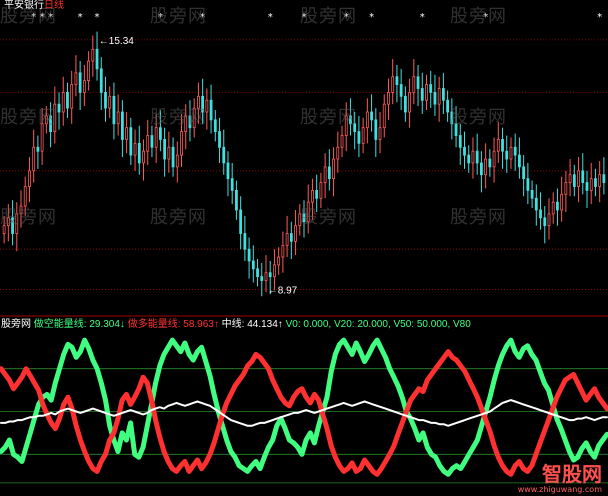 Image resolution: width=608 pixels, height=496 pixels. I want to click on midline-readout: 中线: 44.134↑, so click(252, 324).